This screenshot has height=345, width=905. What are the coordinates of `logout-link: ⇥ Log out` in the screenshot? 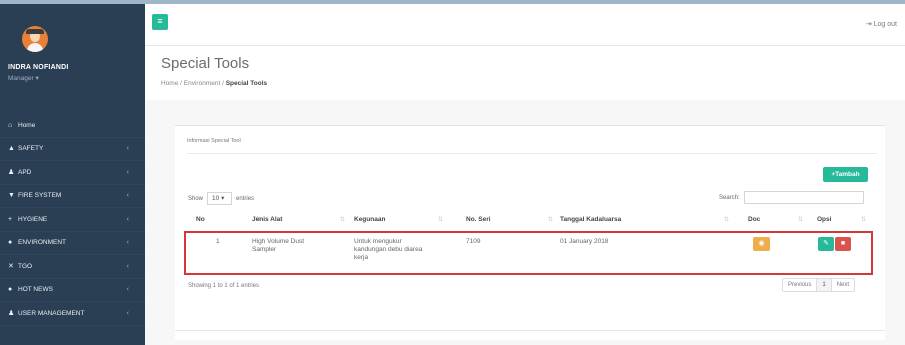 It's located at (881, 24).